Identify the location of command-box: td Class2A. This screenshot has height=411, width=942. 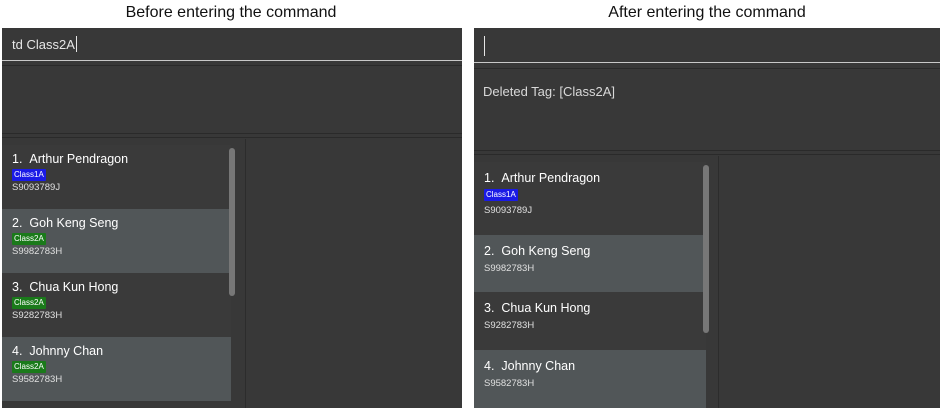
(232, 44).